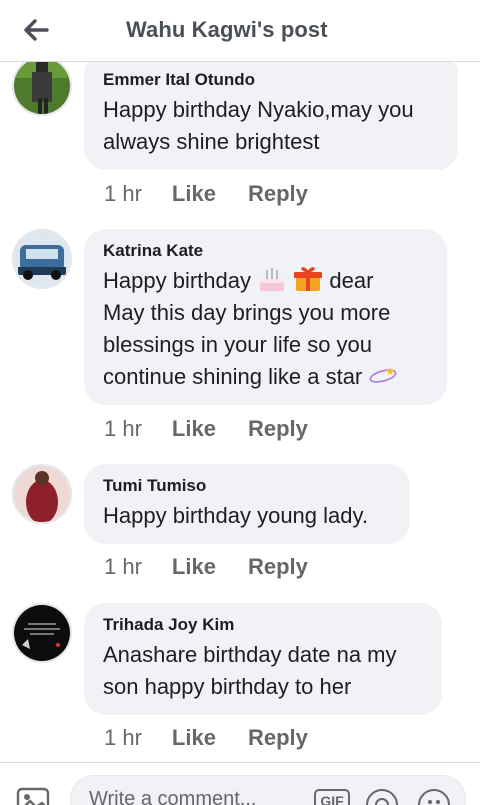 The height and width of the screenshot is (805, 480). What do you see at coordinates (263, 625) in the screenshot?
I see `comment-author: Trihada Joy Kim` at bounding box center [263, 625].